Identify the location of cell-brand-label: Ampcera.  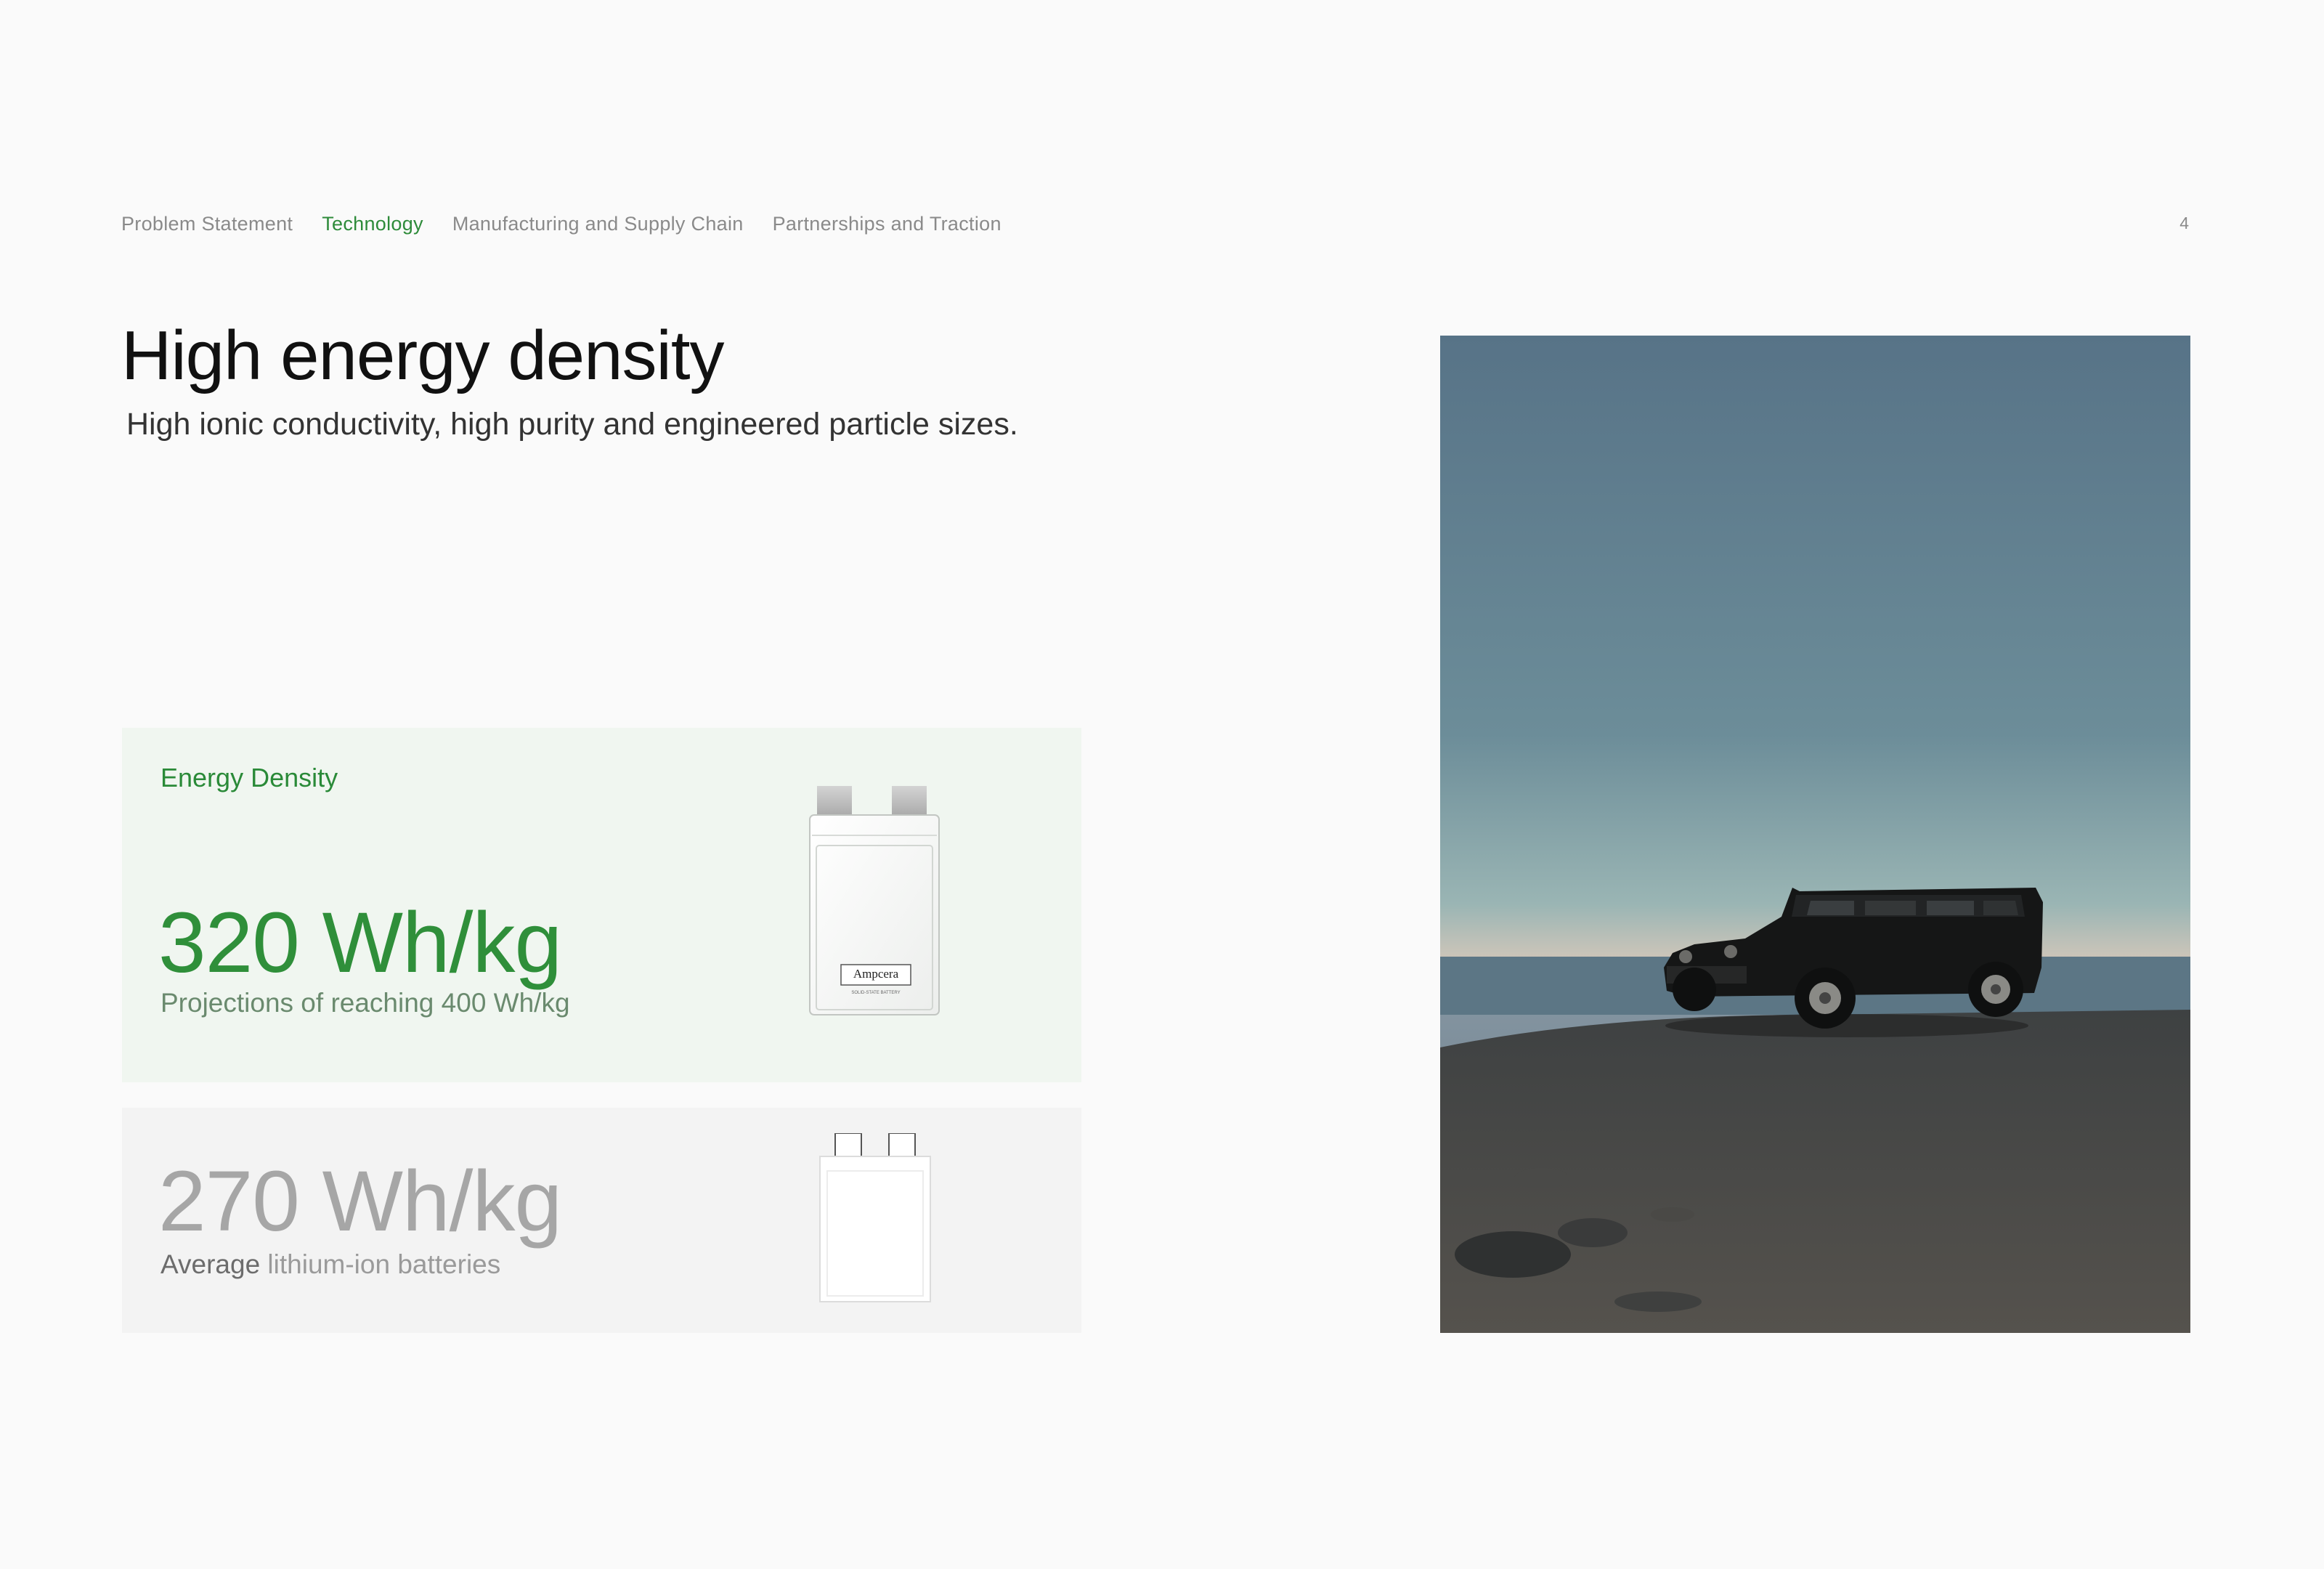
(876, 974).